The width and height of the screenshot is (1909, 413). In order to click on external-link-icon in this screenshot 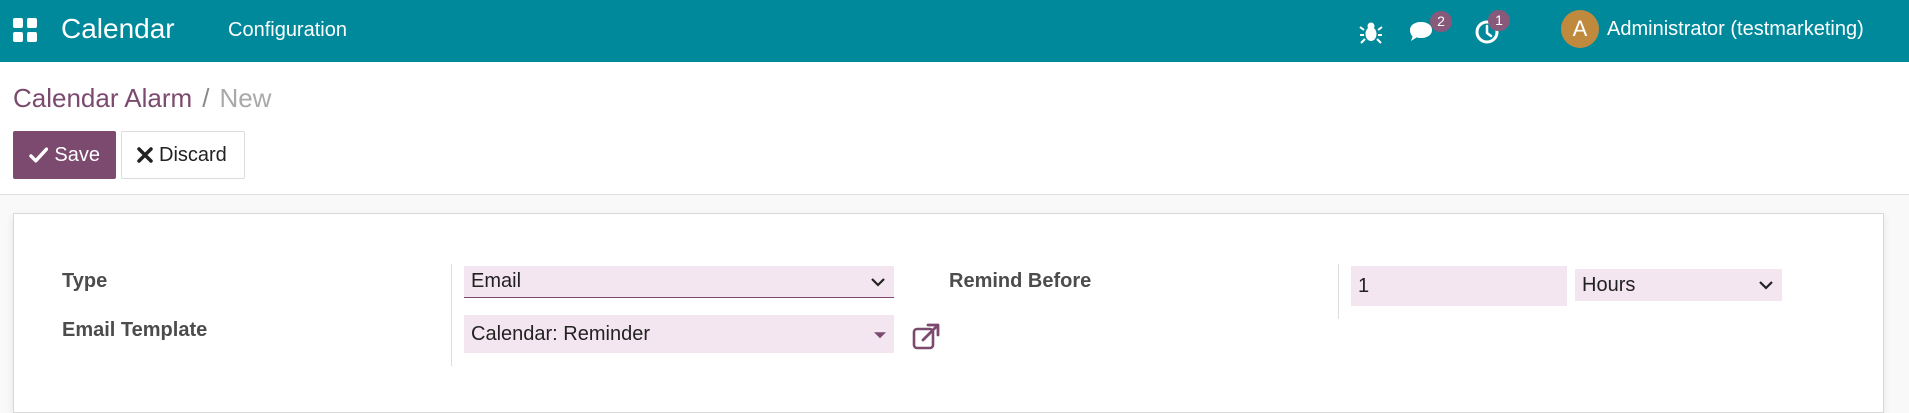, I will do `click(926, 337)`.